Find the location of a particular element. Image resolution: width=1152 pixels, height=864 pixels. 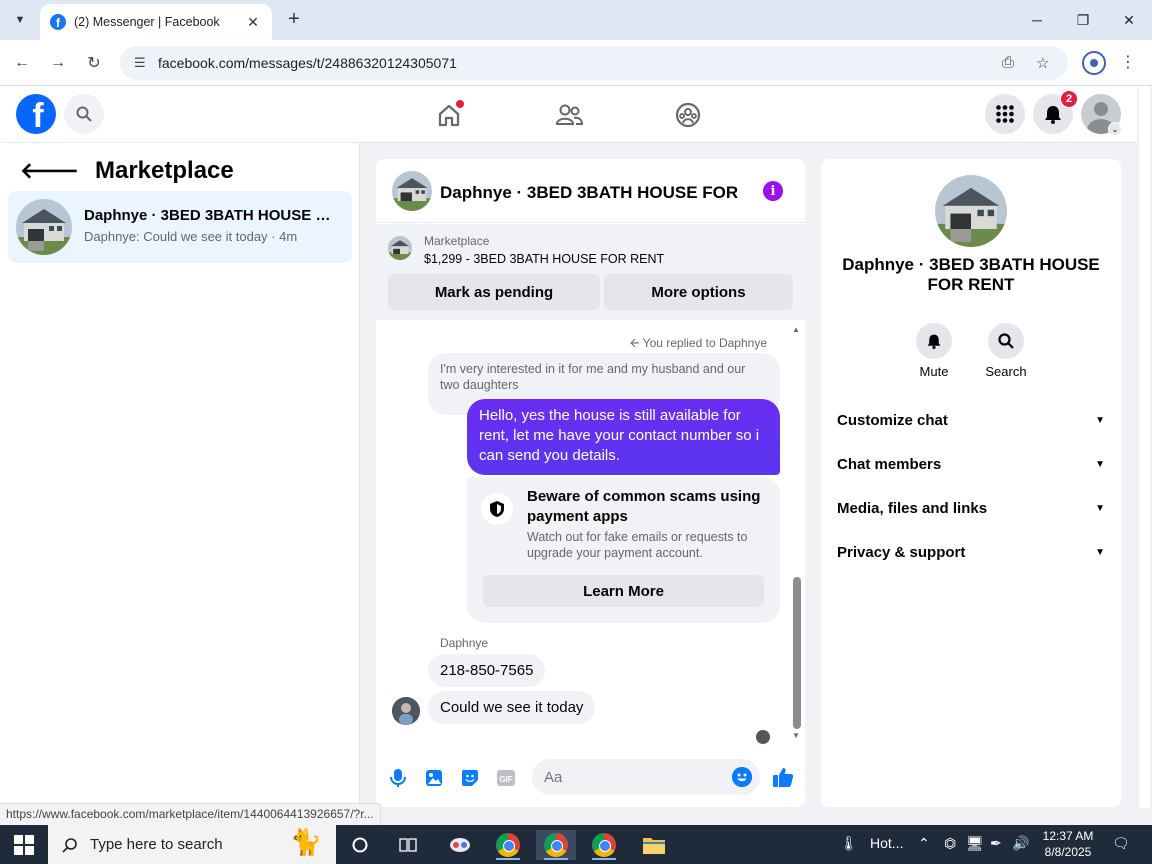

friends-icon is located at coordinates (569, 115).